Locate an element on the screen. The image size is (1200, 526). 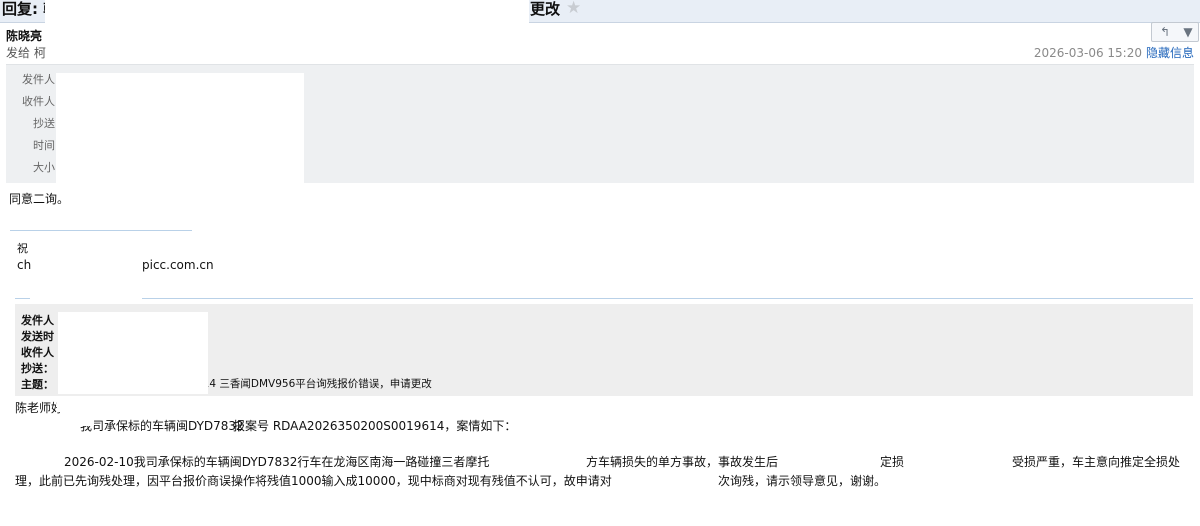
quoted-body-line2-c: 定损 is located at coordinates (892, 462).